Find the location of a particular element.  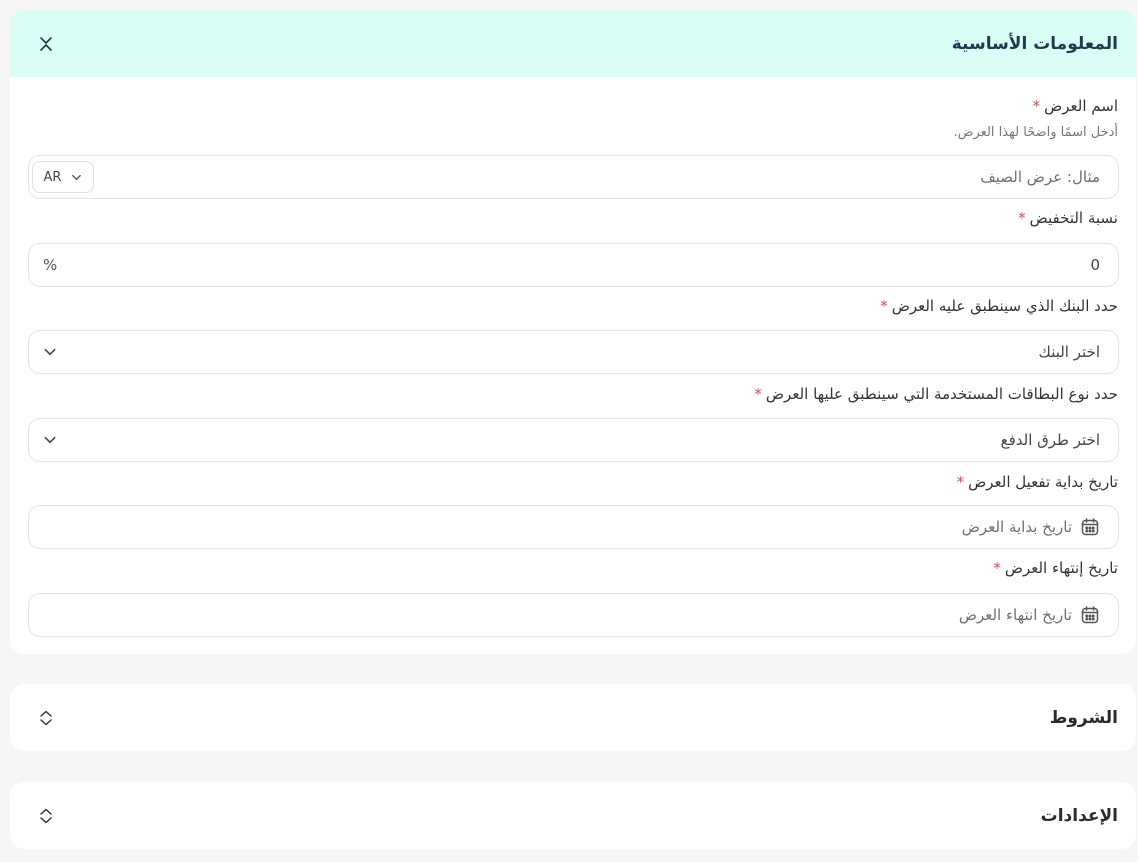

terms-title: الشروط is located at coordinates (1083, 717).